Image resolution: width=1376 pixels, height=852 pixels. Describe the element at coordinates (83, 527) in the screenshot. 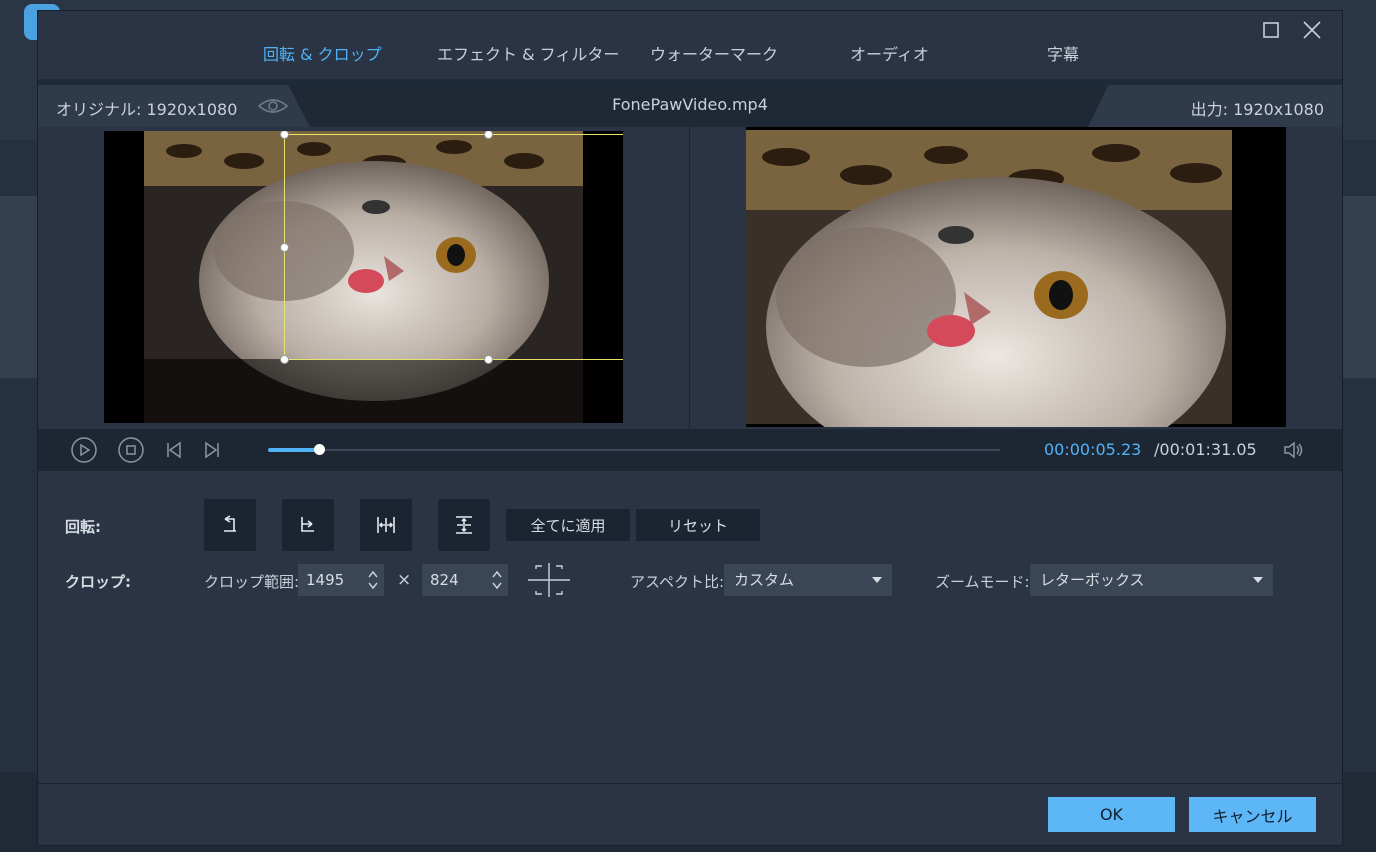

I see `rotate-label: 回転:` at that location.